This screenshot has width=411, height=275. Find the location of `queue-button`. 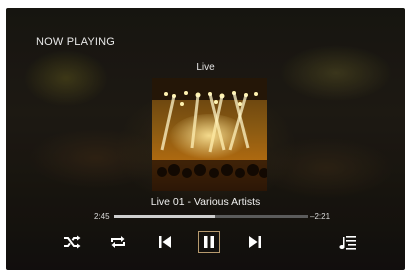

queue-button is located at coordinates (348, 242).